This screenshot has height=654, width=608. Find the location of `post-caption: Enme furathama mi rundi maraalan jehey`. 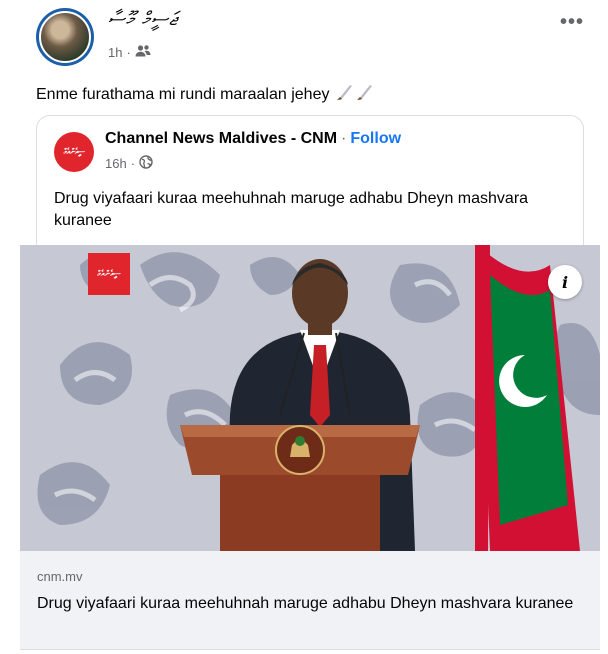

post-caption: Enme furathama mi rundi maraalan jehey is located at coordinates (205, 94).